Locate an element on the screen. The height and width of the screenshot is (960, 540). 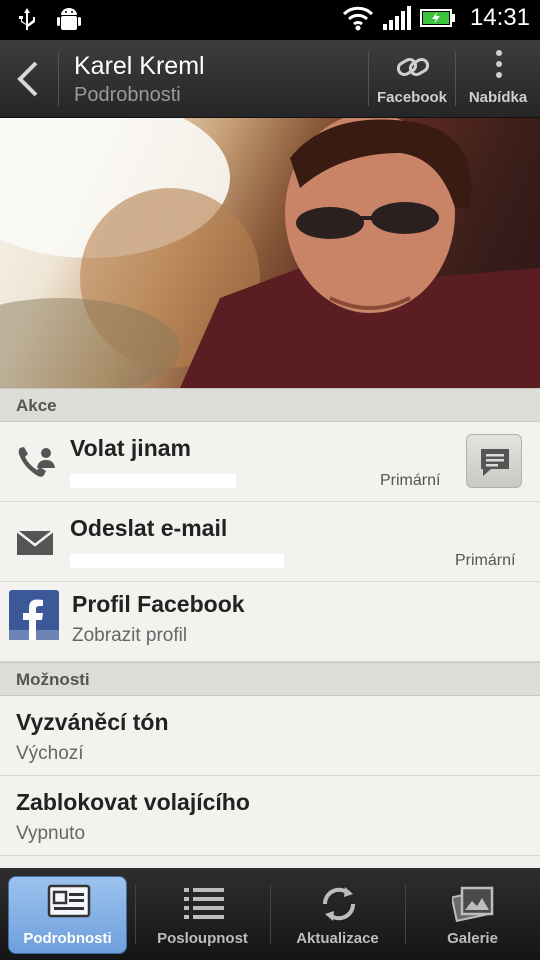
phone-contact-icon is located at coordinates (36, 462).